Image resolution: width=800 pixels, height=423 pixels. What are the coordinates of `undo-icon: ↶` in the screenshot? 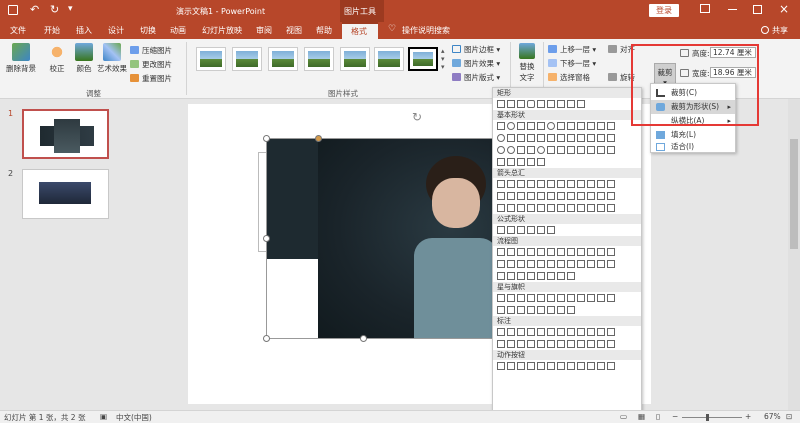 It's located at (34, 9).